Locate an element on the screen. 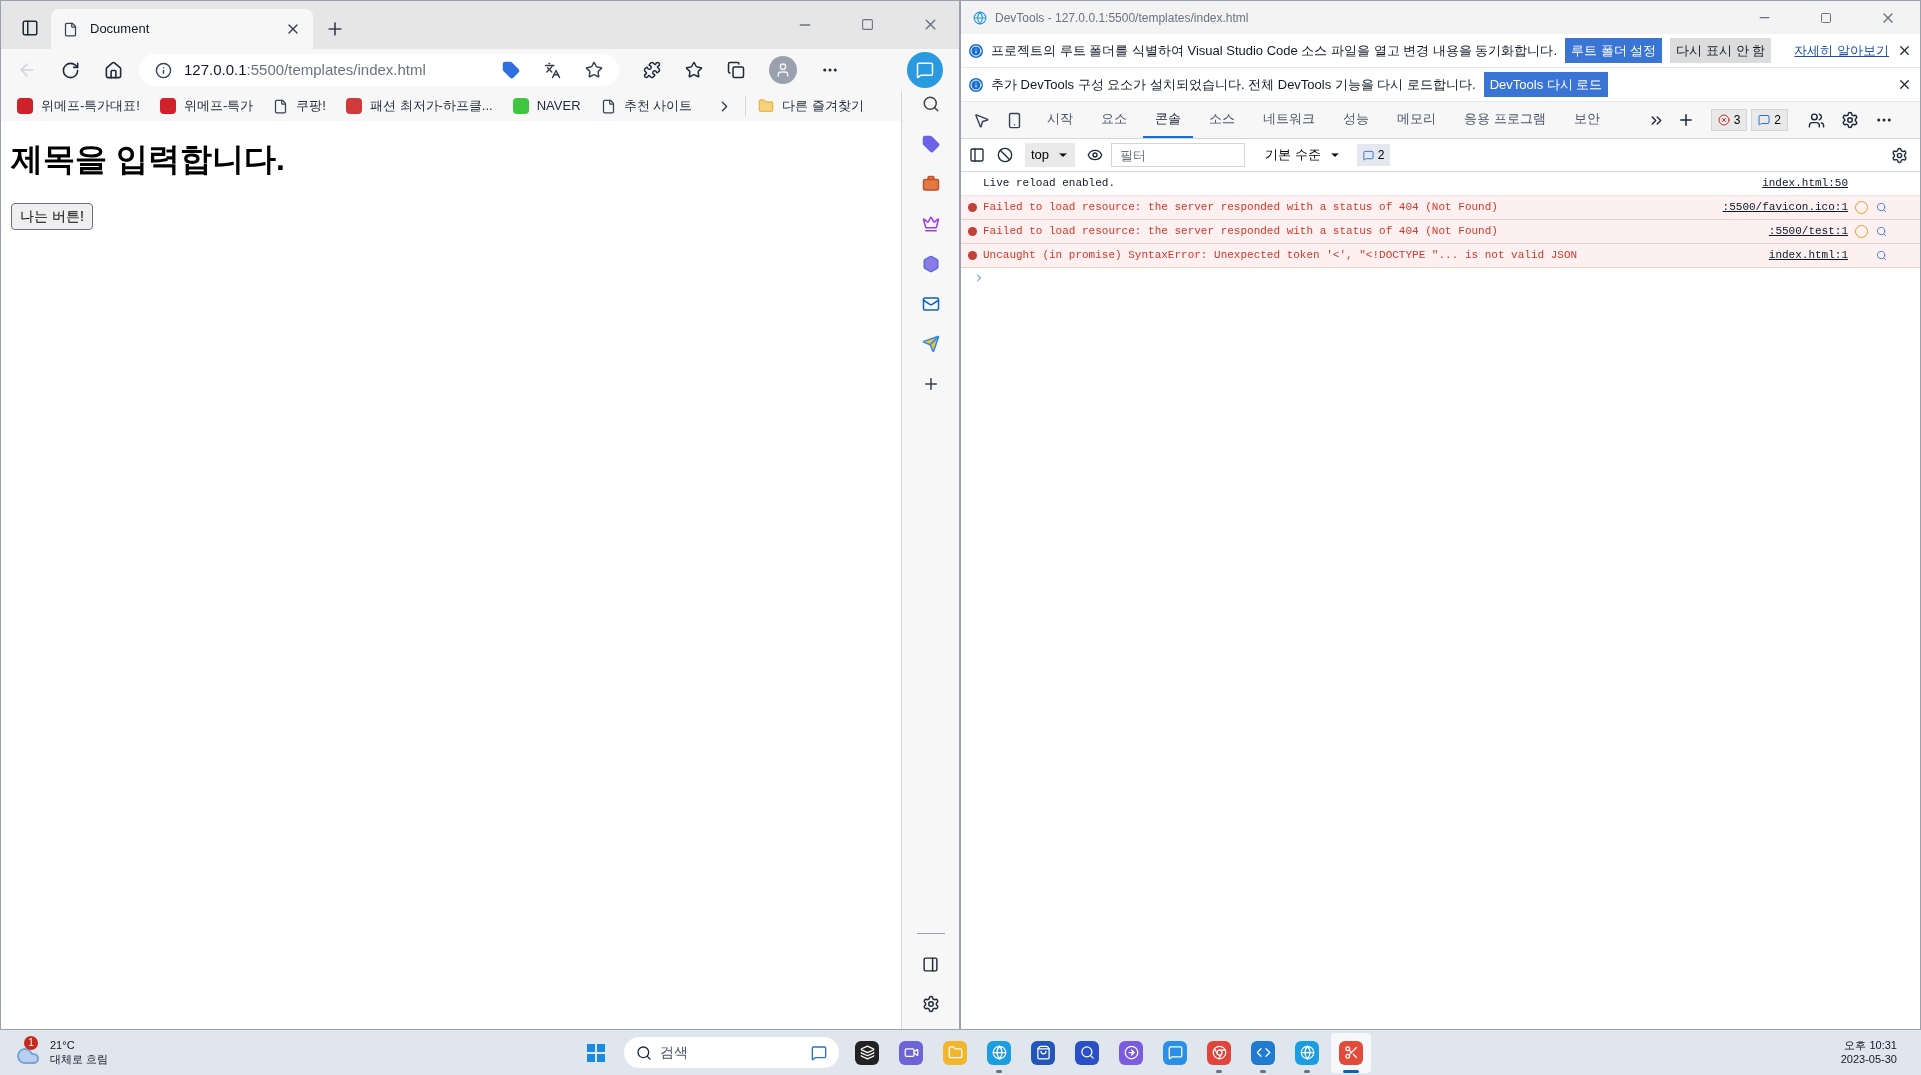 The width and height of the screenshot is (1921, 1075). learn-more-link: 자세히 알아보기 is located at coordinates (1841, 50).